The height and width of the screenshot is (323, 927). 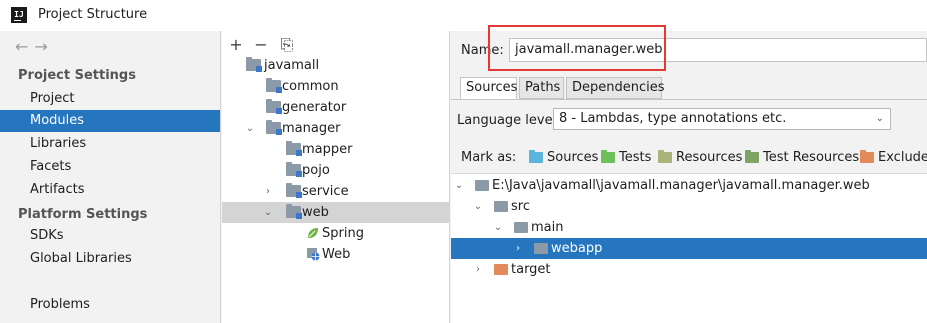 I want to click on content-node-label: webapp, so click(x=577, y=248).